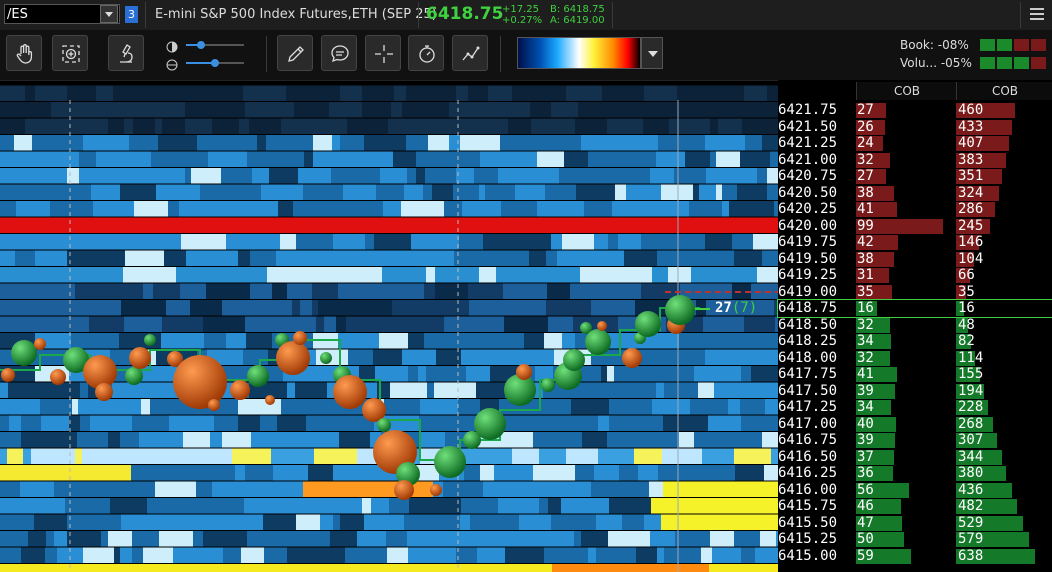  What do you see at coordinates (215, 63) in the screenshot?
I see `contrast-slider-handle` at bounding box center [215, 63].